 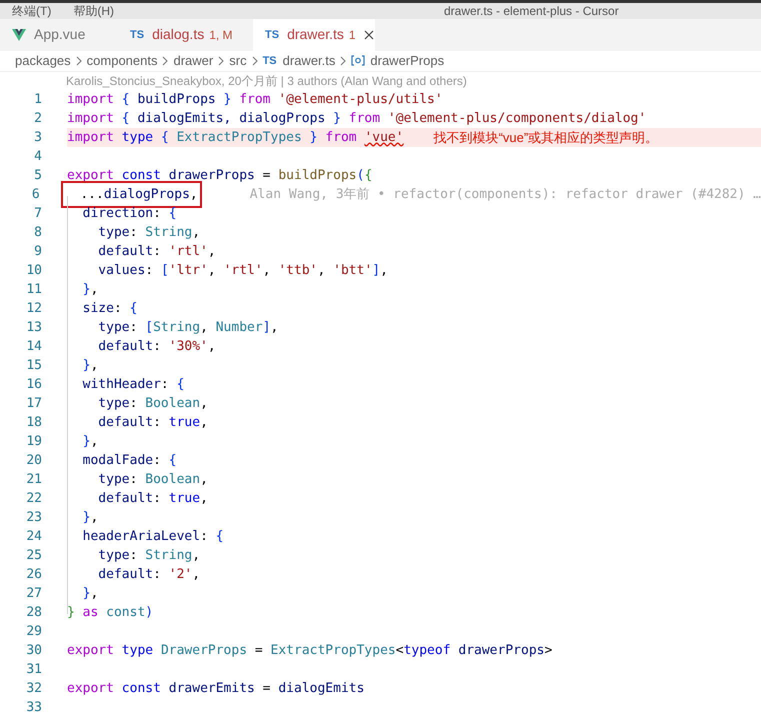 I want to click on line-number: 25, so click(x=33, y=555).